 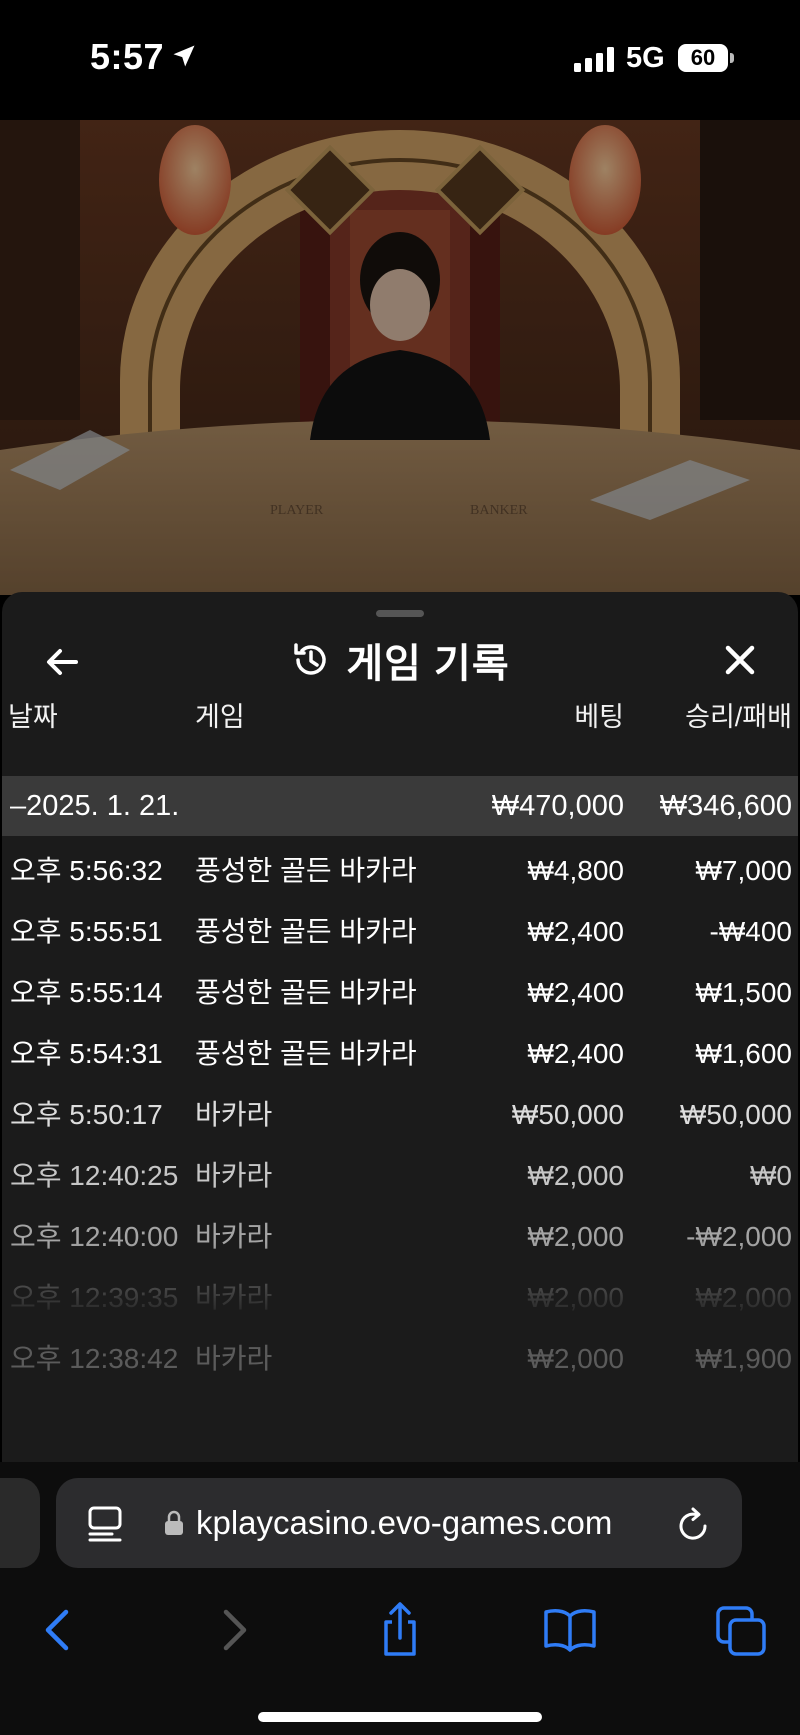 I want to click on back-icon, so click(x=60, y=1630).